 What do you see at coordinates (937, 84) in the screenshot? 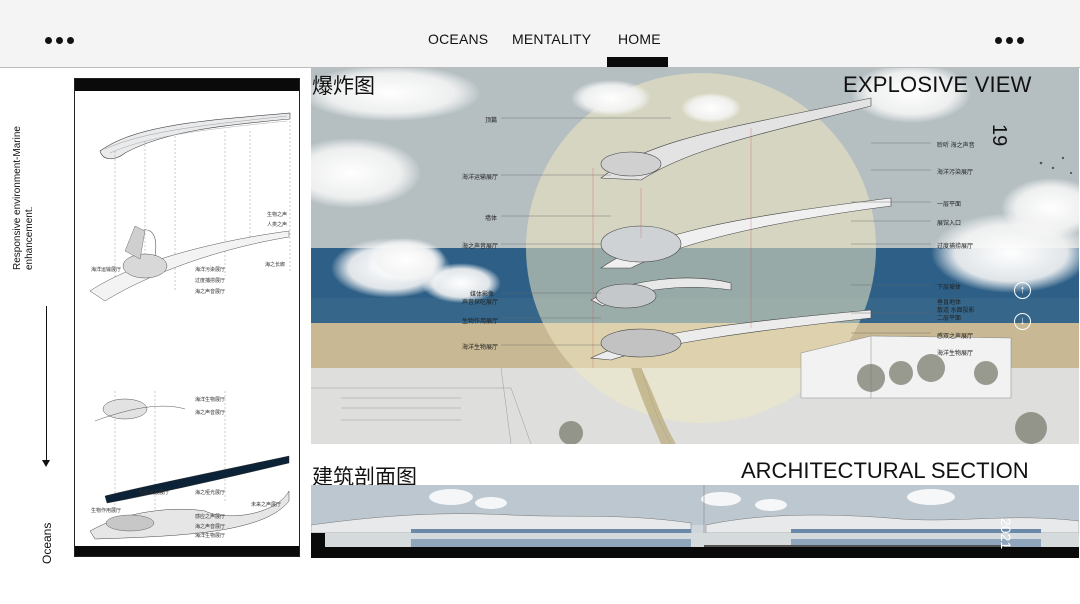
I see `explosive-title-en: EXPLOSIVE VIEW` at bounding box center [937, 84].